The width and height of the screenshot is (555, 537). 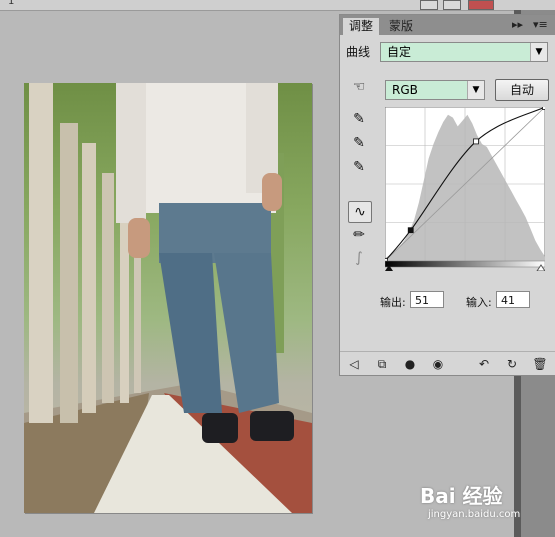 I want to click on expand-view-icon: ⧉, so click(x=382, y=364).